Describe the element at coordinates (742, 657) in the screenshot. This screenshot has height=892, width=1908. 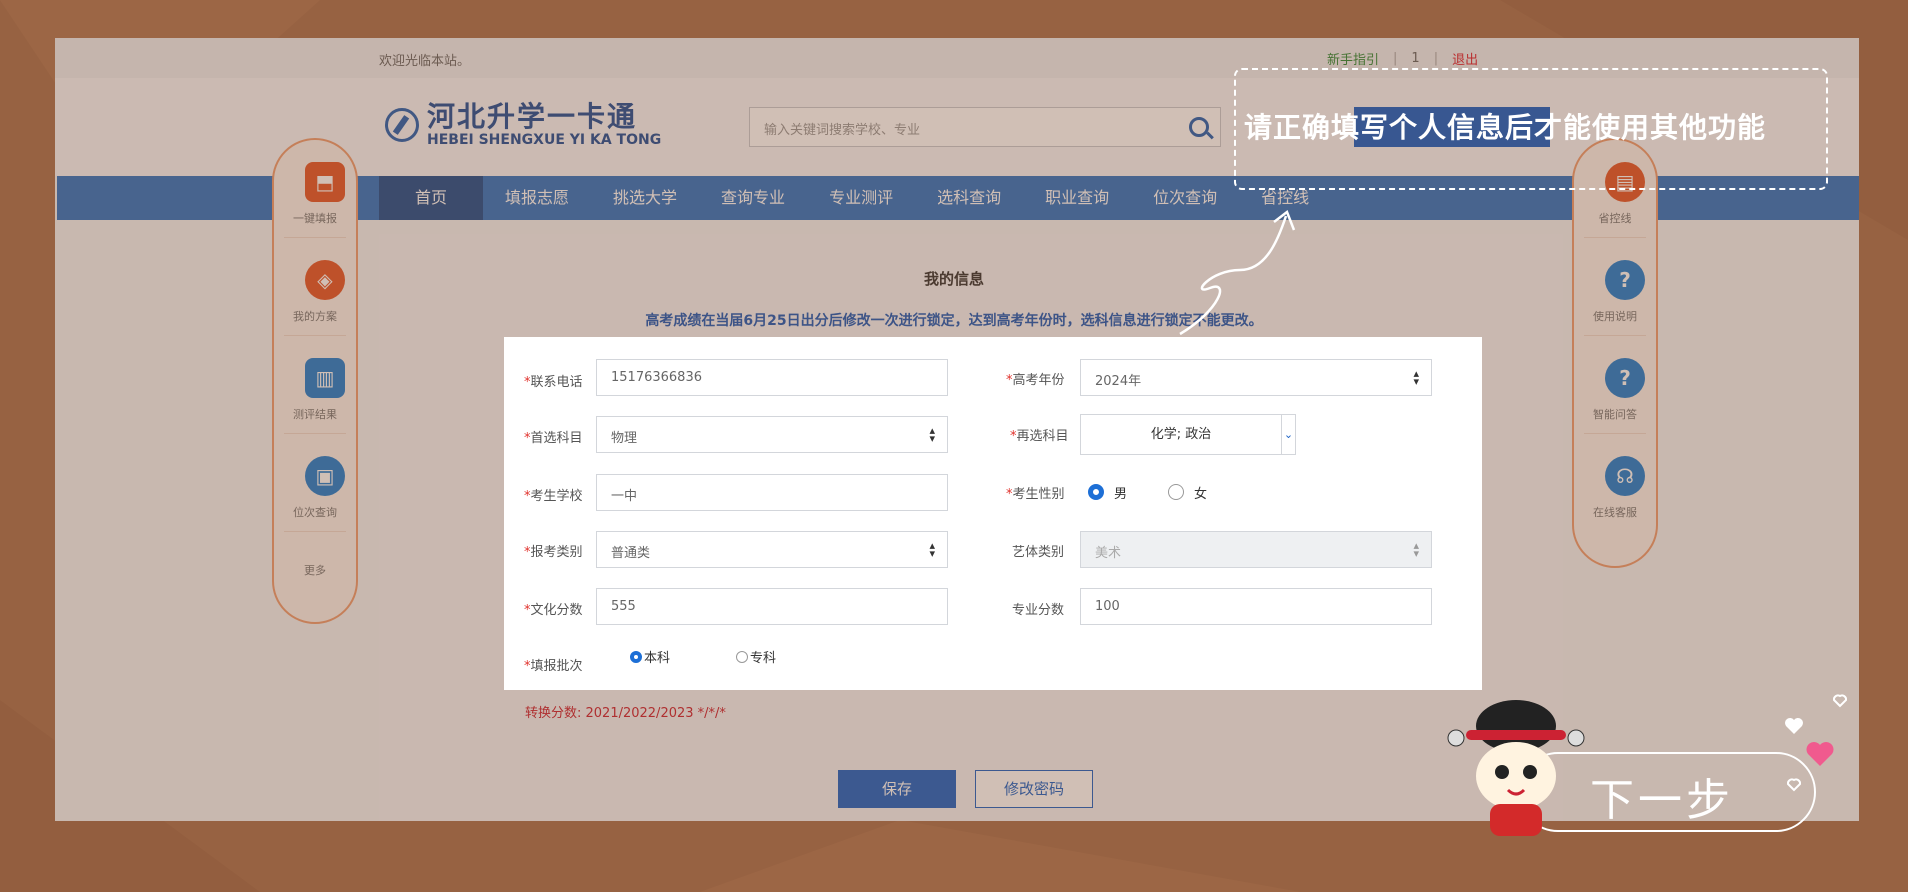
I see `batch-college-radio` at that location.